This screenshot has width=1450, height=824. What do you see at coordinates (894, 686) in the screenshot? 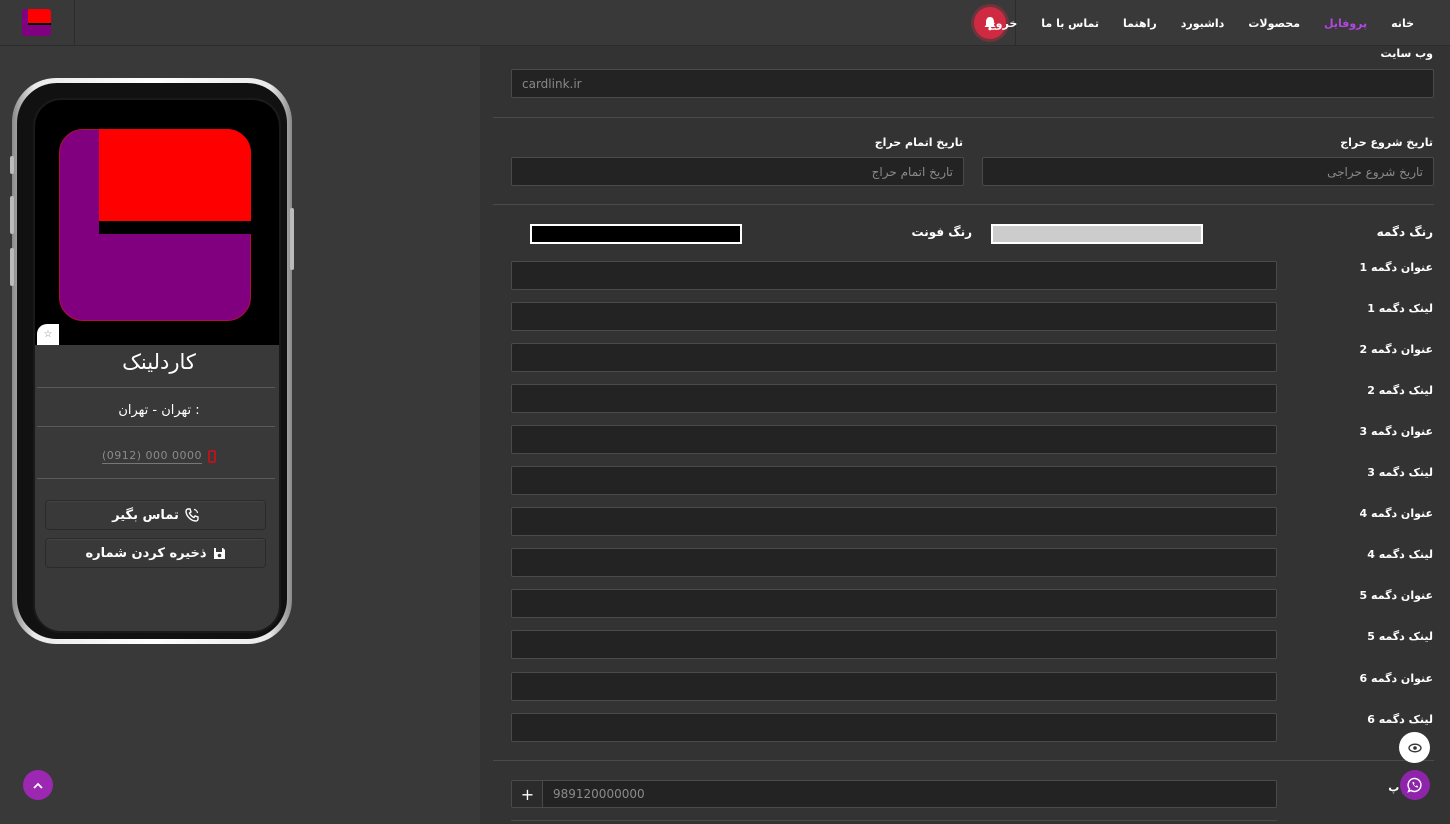
I see `button-6-title-input` at bounding box center [894, 686].